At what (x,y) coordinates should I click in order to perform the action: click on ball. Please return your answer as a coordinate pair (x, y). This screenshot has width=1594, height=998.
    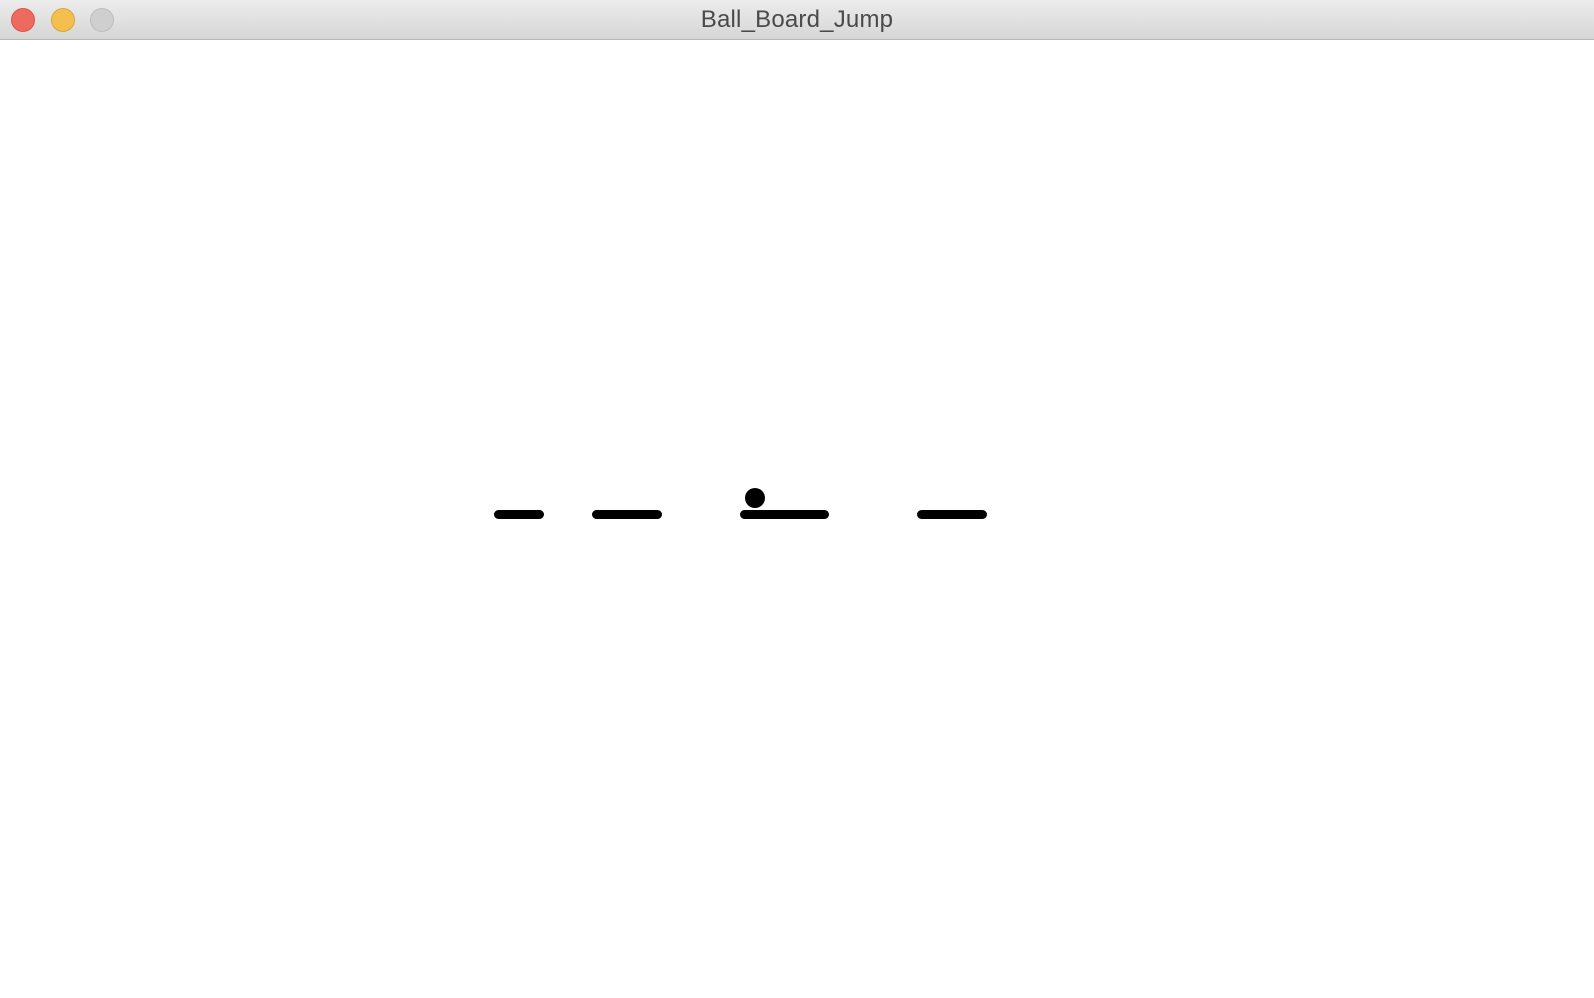
    Looking at the image, I should click on (755, 498).